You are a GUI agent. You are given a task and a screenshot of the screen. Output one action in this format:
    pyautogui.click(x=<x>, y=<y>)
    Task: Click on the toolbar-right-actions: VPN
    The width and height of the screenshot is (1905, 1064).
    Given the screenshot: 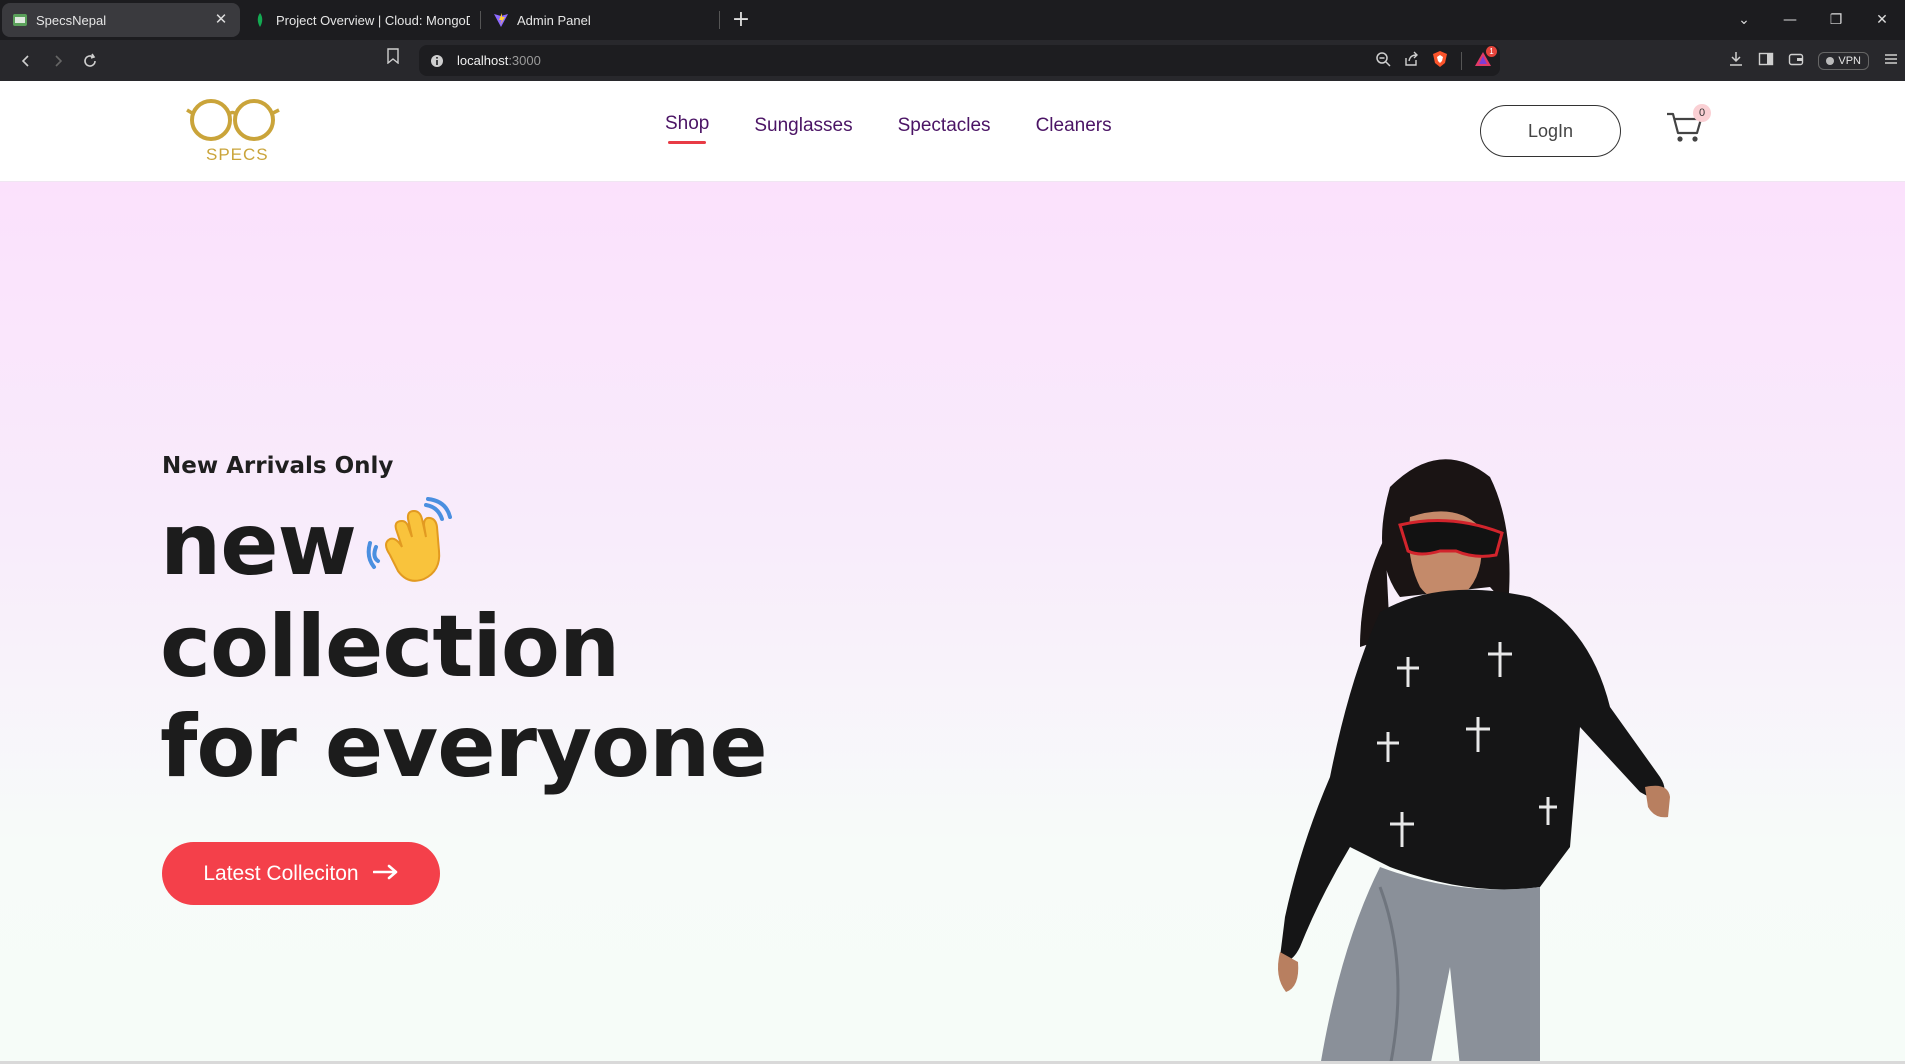 What is the action you would take?
    pyautogui.click(x=1813, y=60)
    